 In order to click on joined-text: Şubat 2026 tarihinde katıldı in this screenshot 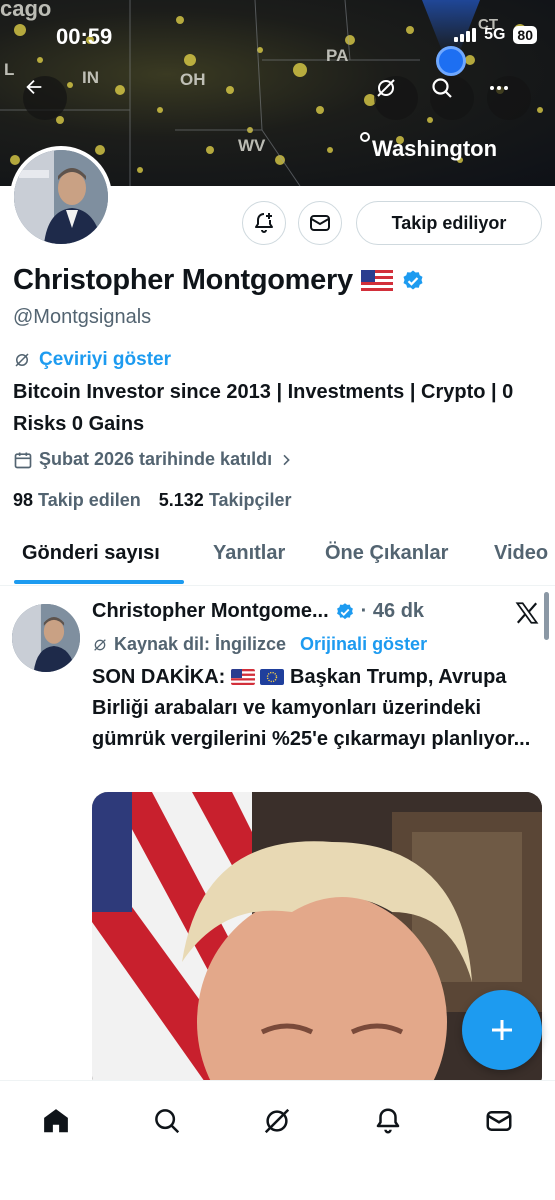, I will do `click(156, 459)`.